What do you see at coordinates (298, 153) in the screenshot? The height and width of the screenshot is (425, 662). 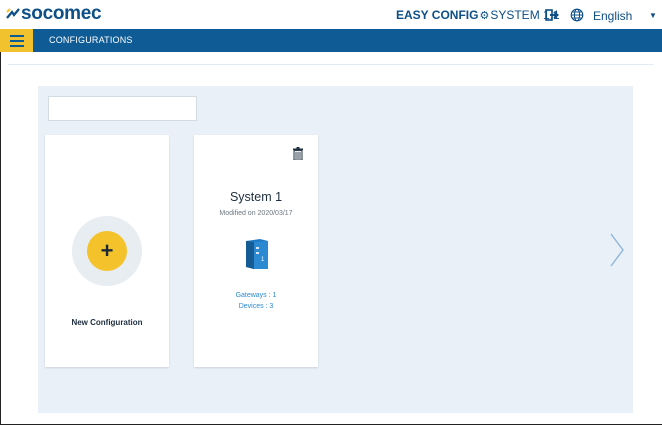 I see `trash-icon` at bounding box center [298, 153].